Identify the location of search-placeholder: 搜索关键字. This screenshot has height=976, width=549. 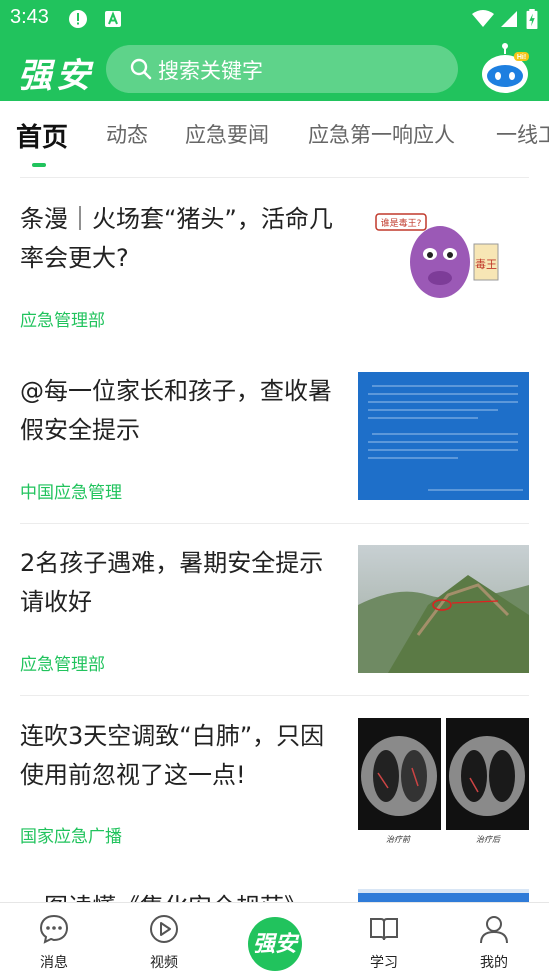
(210, 71).